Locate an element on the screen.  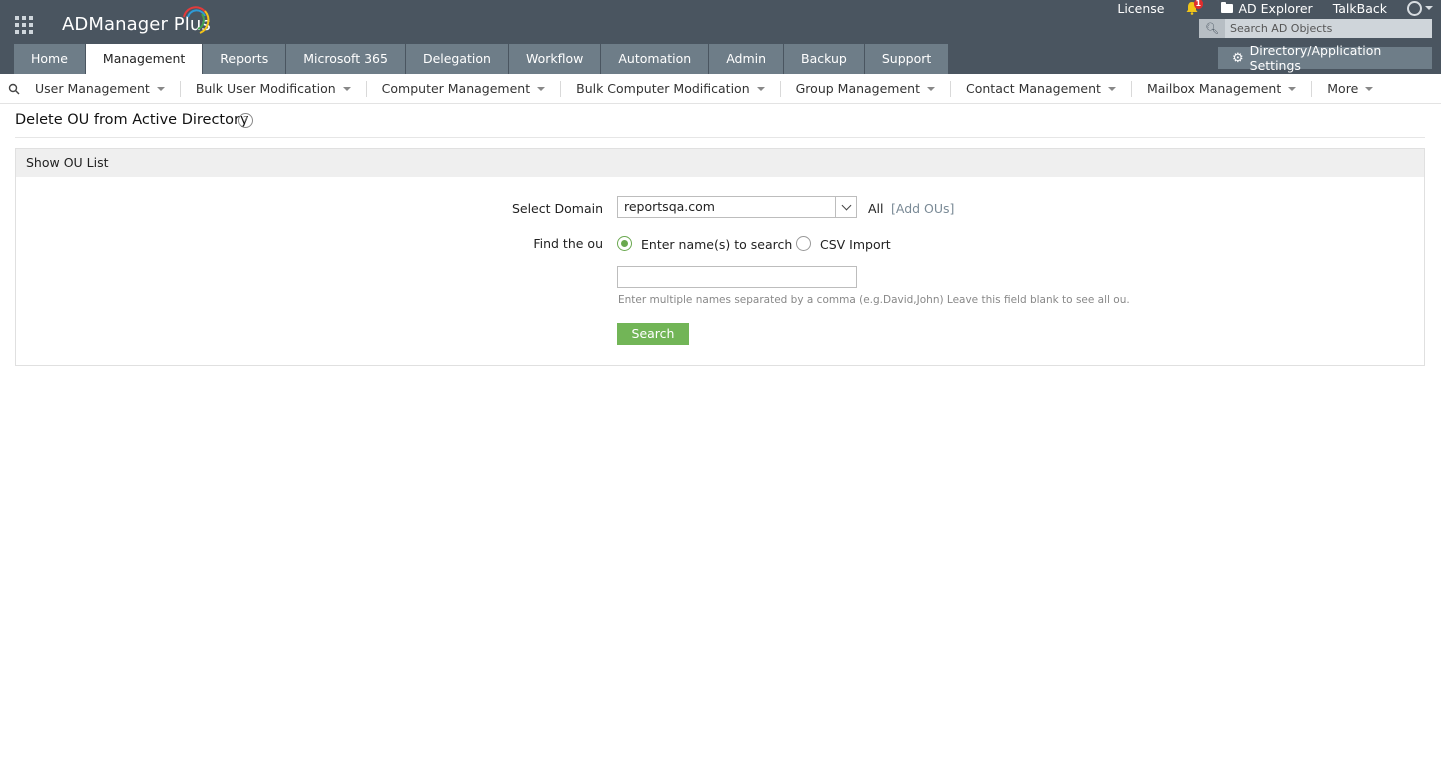
directory-settings-button: ⚙ Directory/Application Settings is located at coordinates (1325, 58).